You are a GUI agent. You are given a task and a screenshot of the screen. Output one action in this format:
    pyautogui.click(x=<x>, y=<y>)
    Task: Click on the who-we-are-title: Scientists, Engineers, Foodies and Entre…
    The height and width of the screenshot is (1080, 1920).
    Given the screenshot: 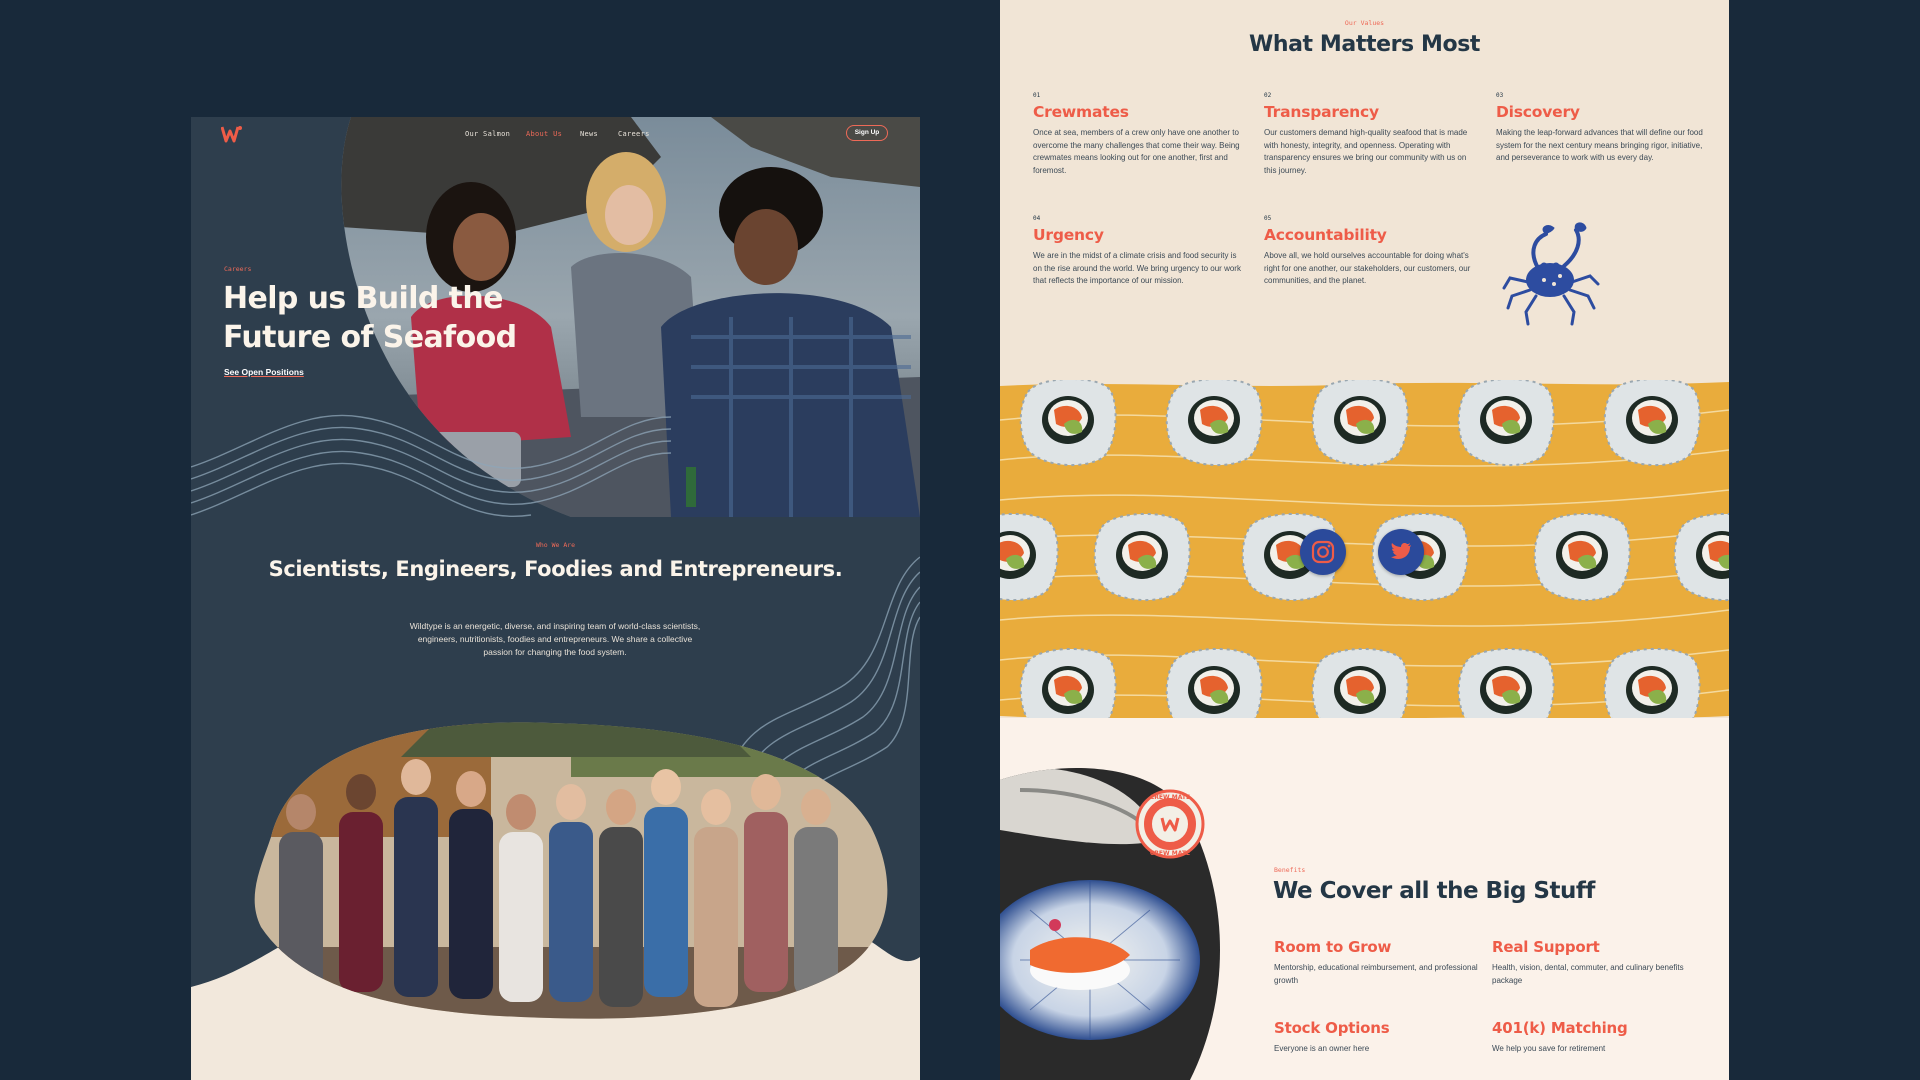 What is the action you would take?
    pyautogui.click(x=555, y=569)
    